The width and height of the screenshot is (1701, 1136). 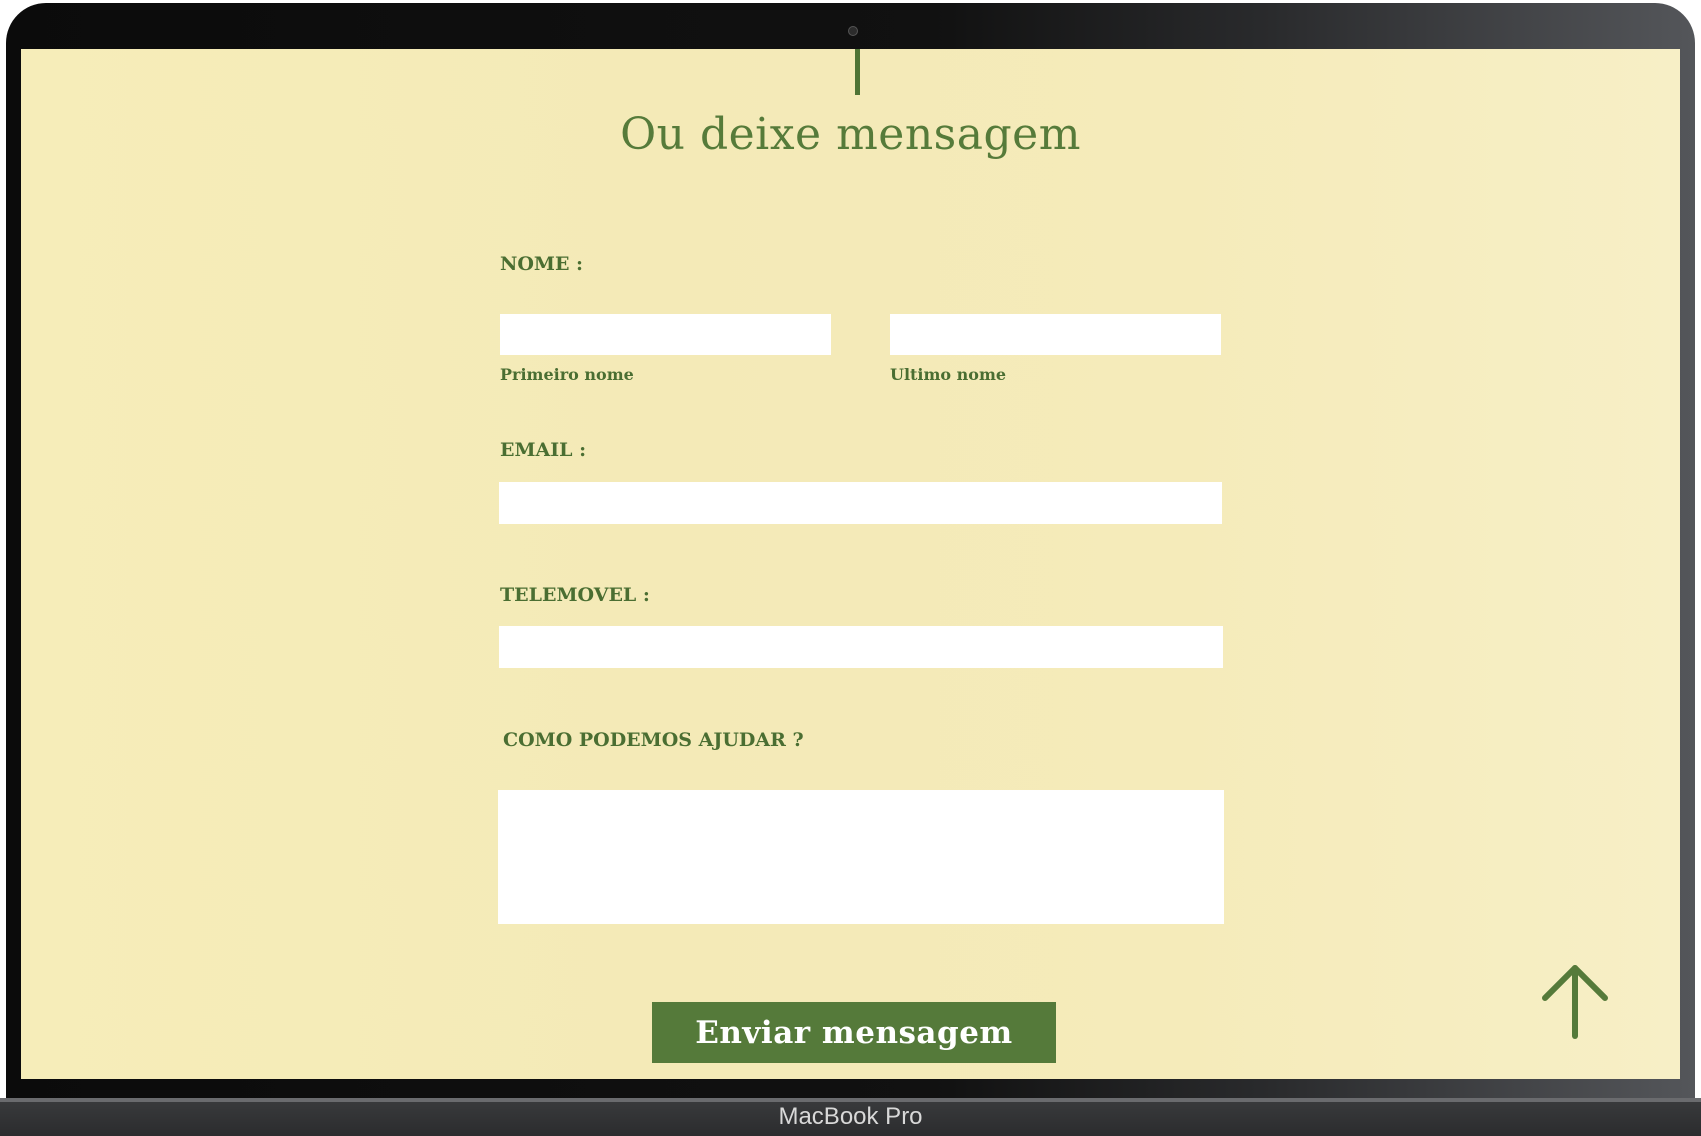 I want to click on last-name-caption: Ultimo nome, so click(x=948, y=374).